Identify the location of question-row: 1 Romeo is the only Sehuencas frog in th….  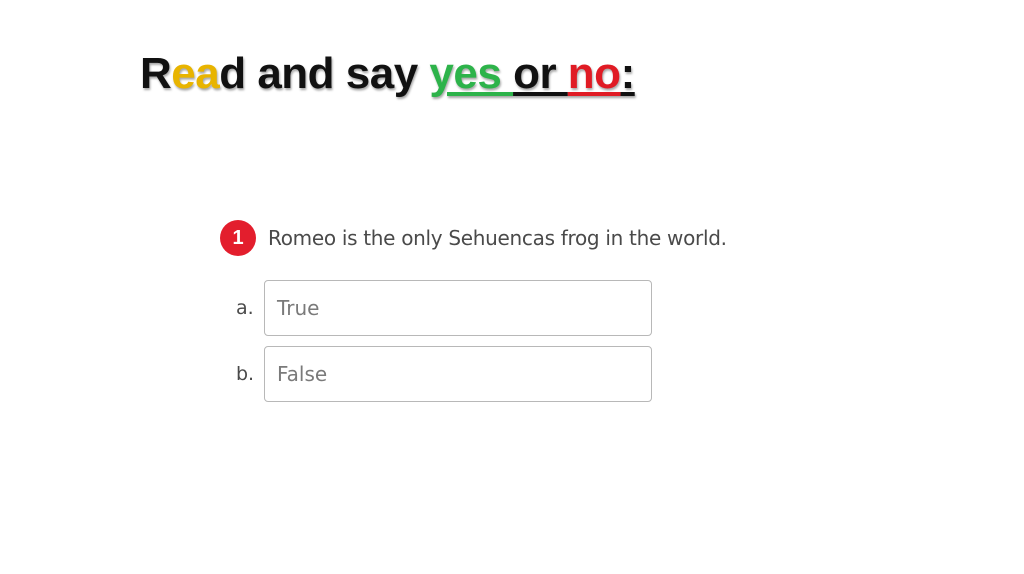
(473, 238).